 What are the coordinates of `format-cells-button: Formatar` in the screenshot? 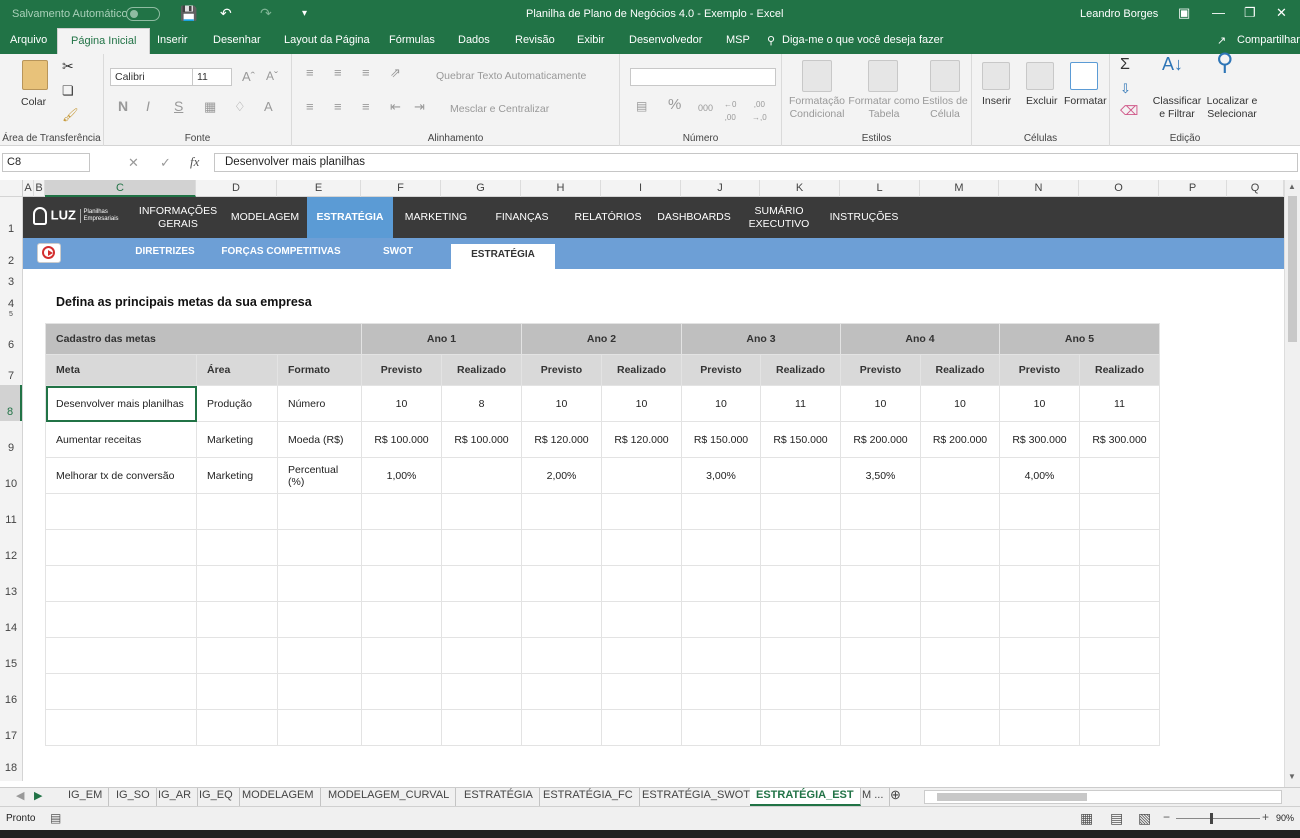 It's located at (1085, 101).